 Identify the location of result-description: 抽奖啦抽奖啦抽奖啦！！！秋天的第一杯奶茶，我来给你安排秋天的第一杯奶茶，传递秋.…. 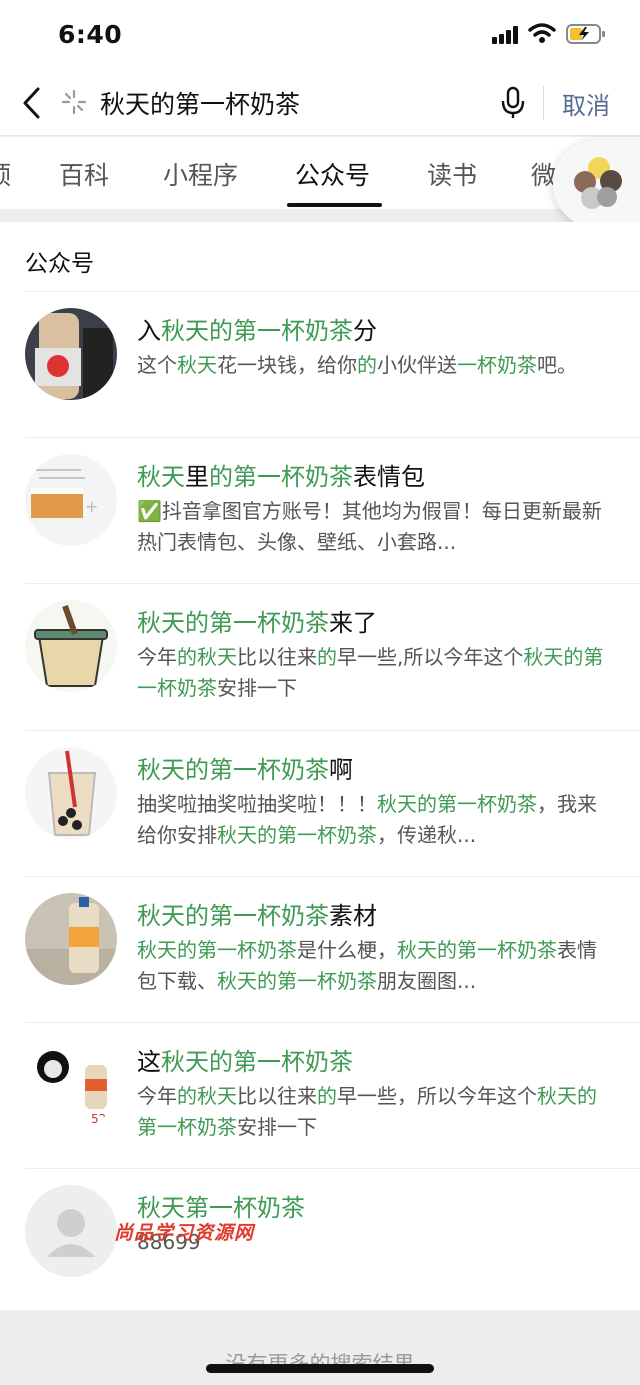
(367, 819).